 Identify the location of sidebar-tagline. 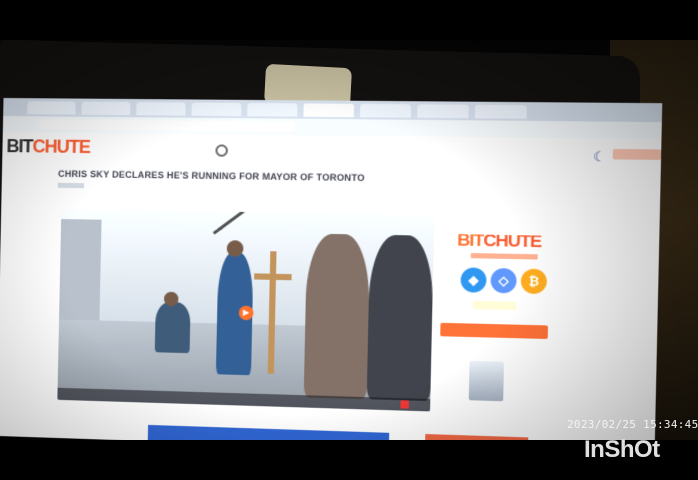
(504, 256).